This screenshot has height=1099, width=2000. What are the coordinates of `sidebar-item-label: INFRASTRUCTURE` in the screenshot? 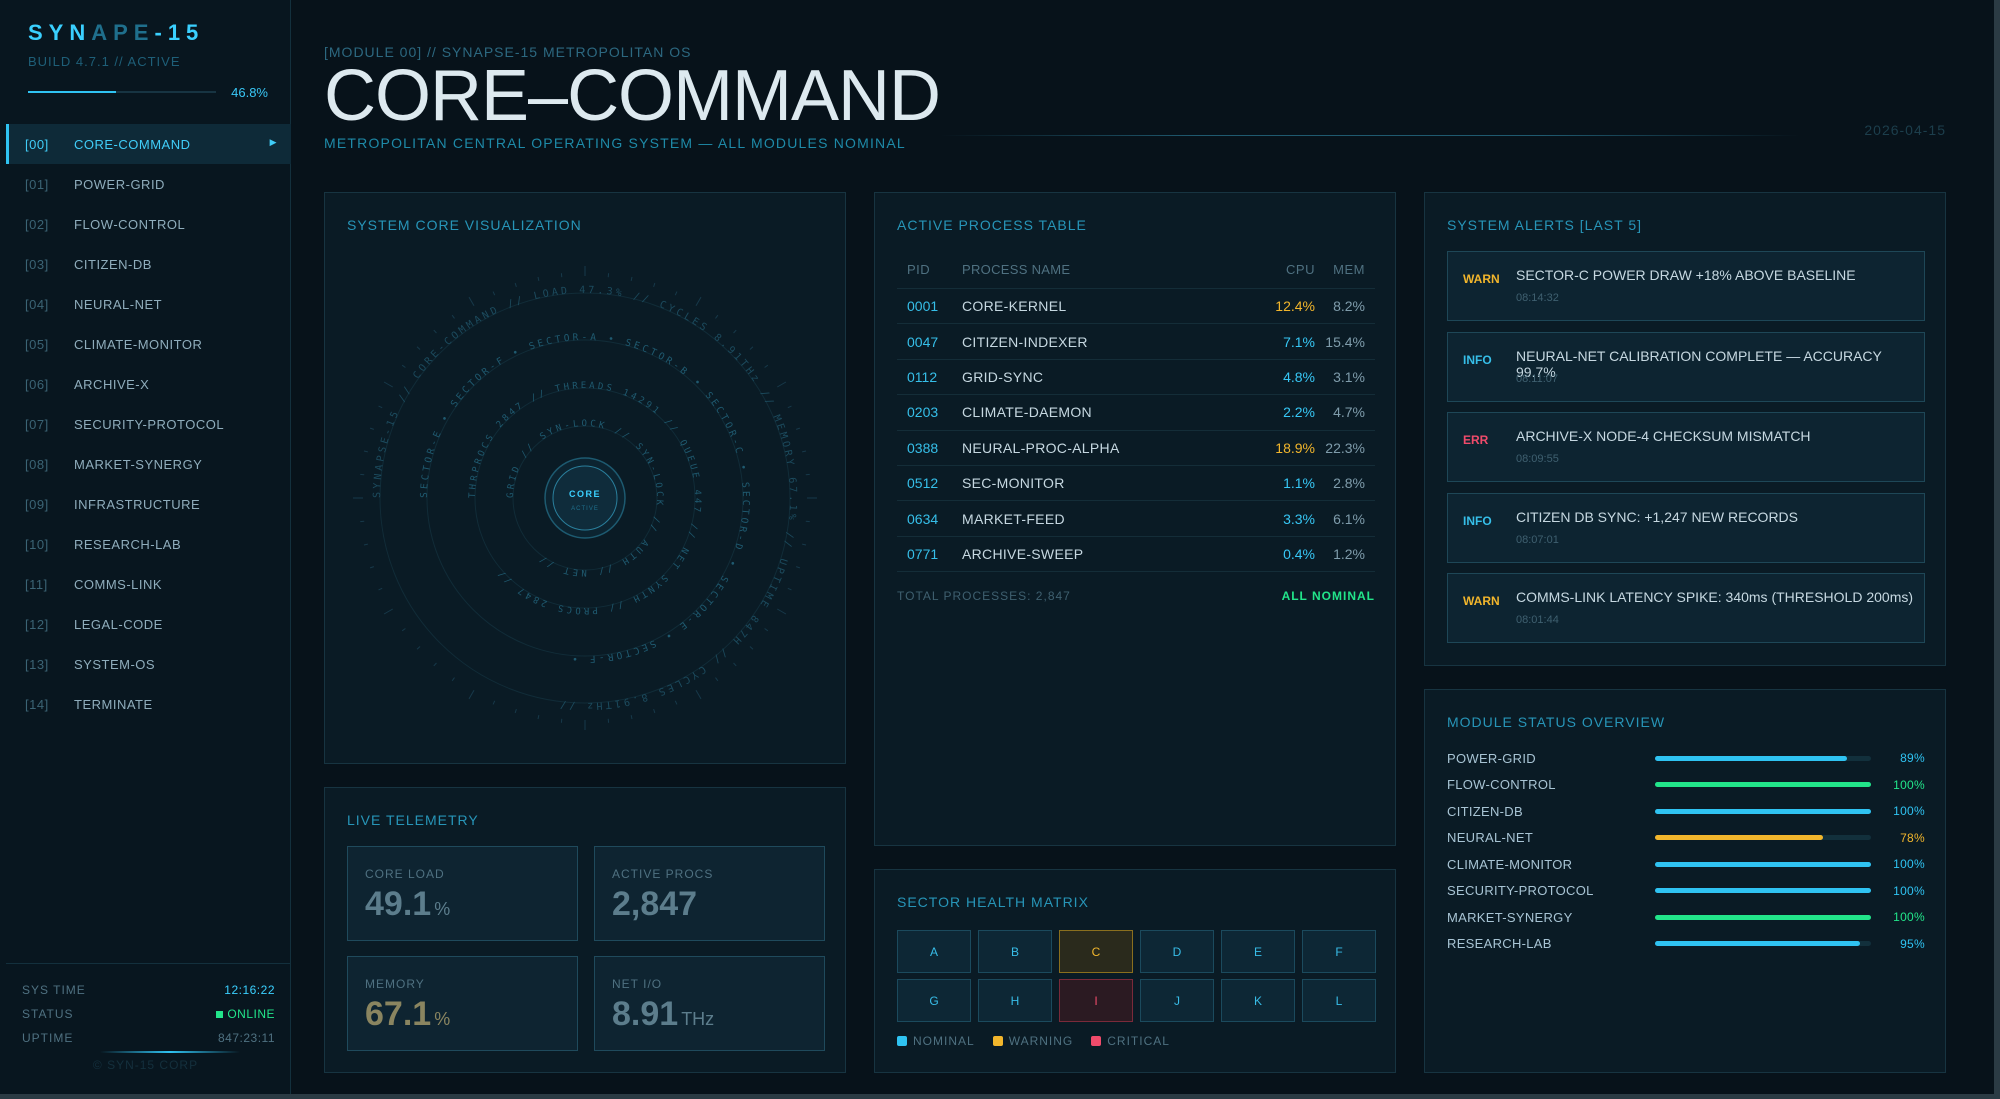 It's located at (137, 504).